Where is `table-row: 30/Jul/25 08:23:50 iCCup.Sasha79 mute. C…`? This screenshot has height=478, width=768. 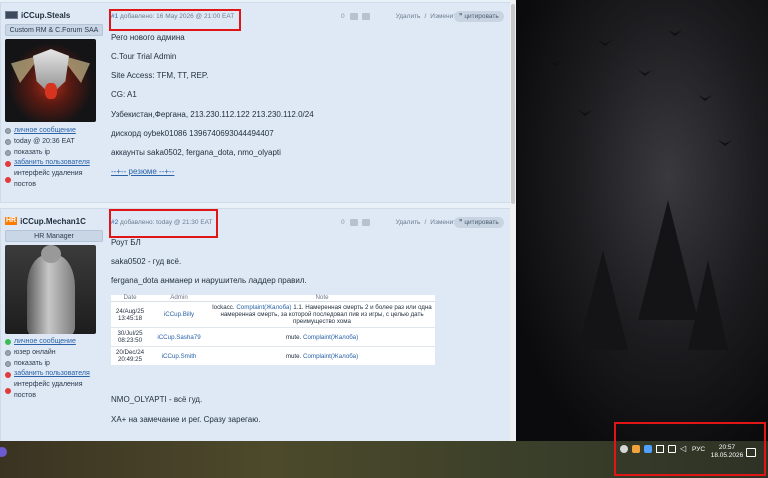 table-row: 30/Jul/25 08:23:50 iCCup.Sasha79 mute. C… is located at coordinates (273, 337).